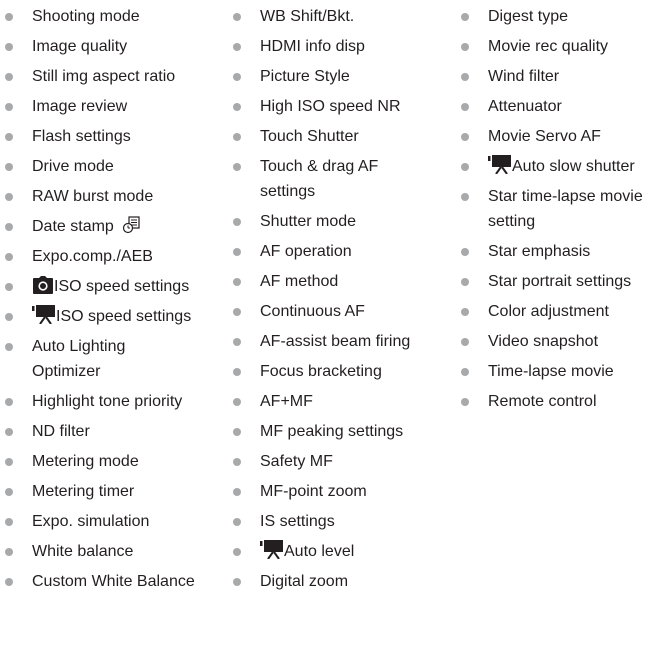 This screenshot has height=667, width=659. What do you see at coordinates (114, 106) in the screenshot?
I see `list-item: Image review` at bounding box center [114, 106].